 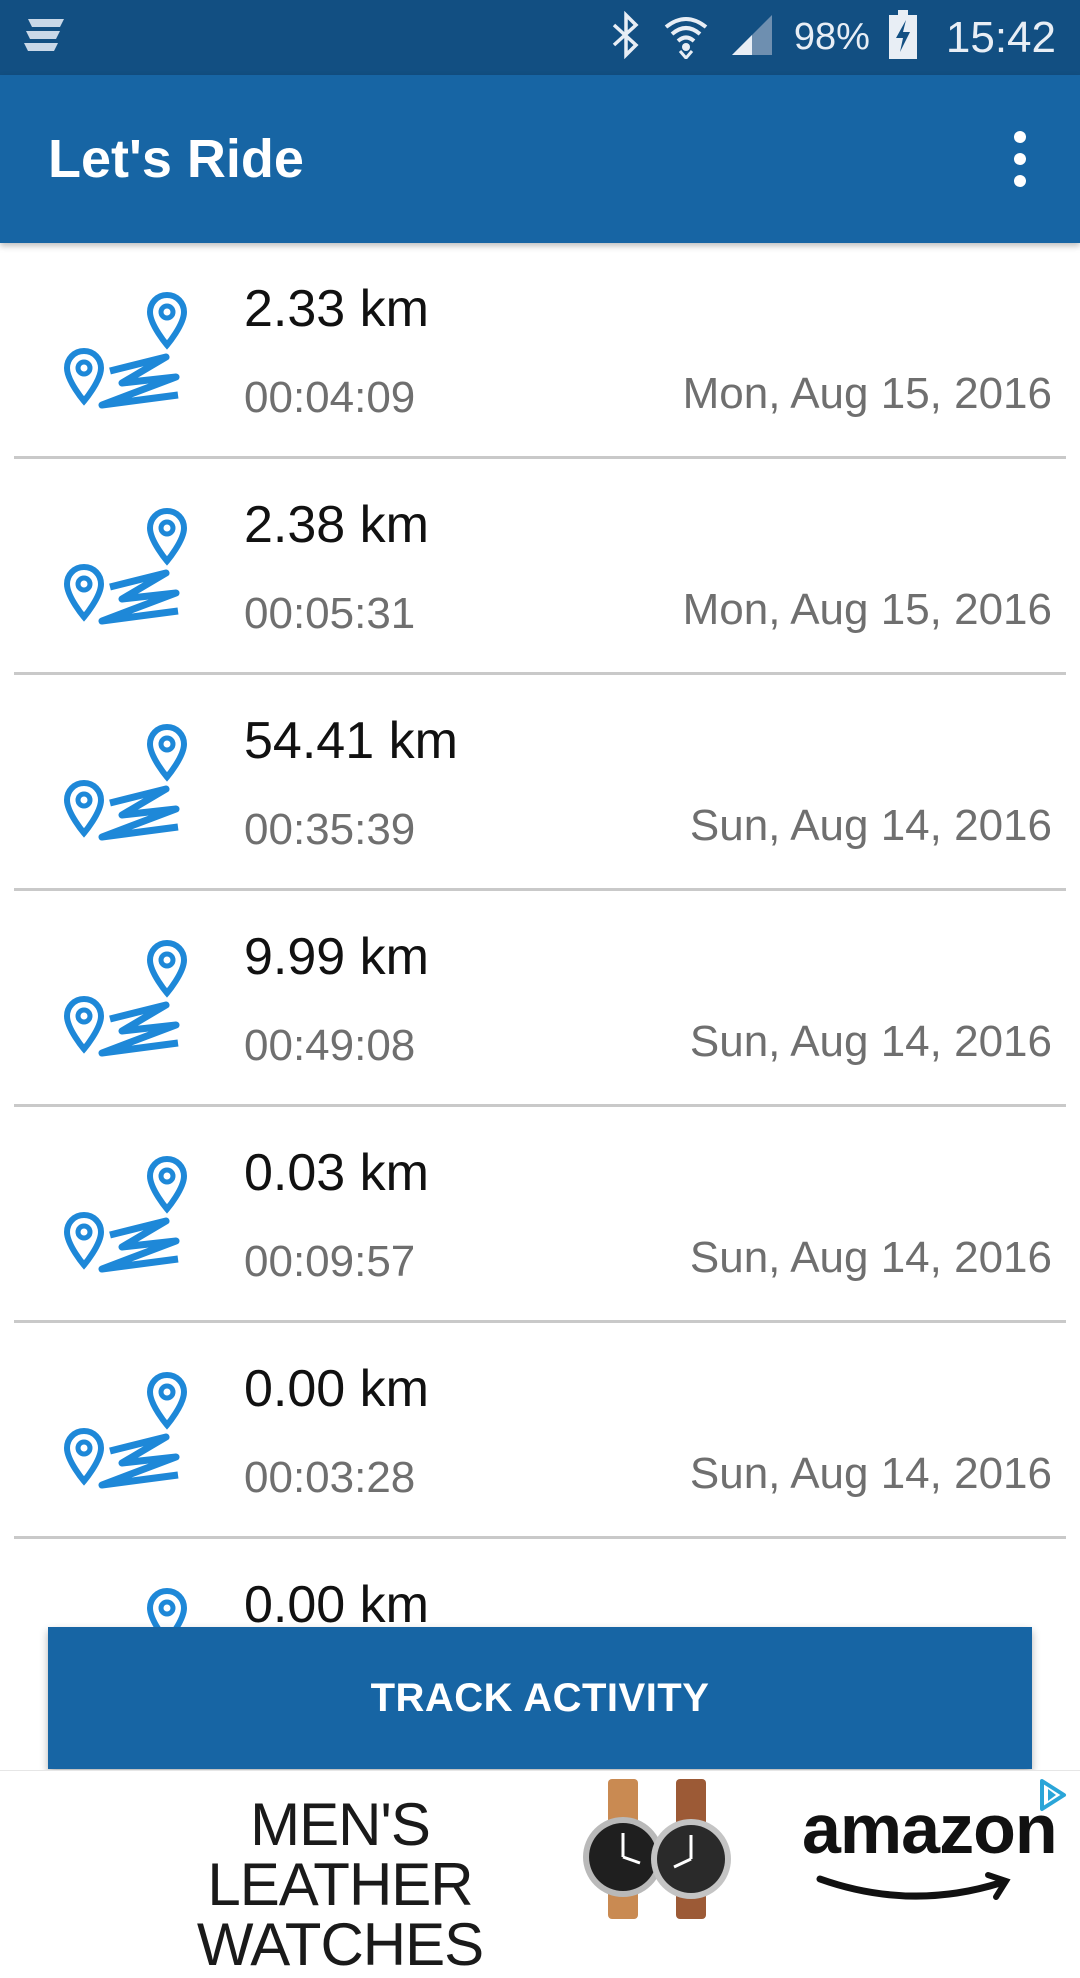 What do you see at coordinates (330, 397) in the screenshot?
I see `ride-duration: 00:04:09` at bounding box center [330, 397].